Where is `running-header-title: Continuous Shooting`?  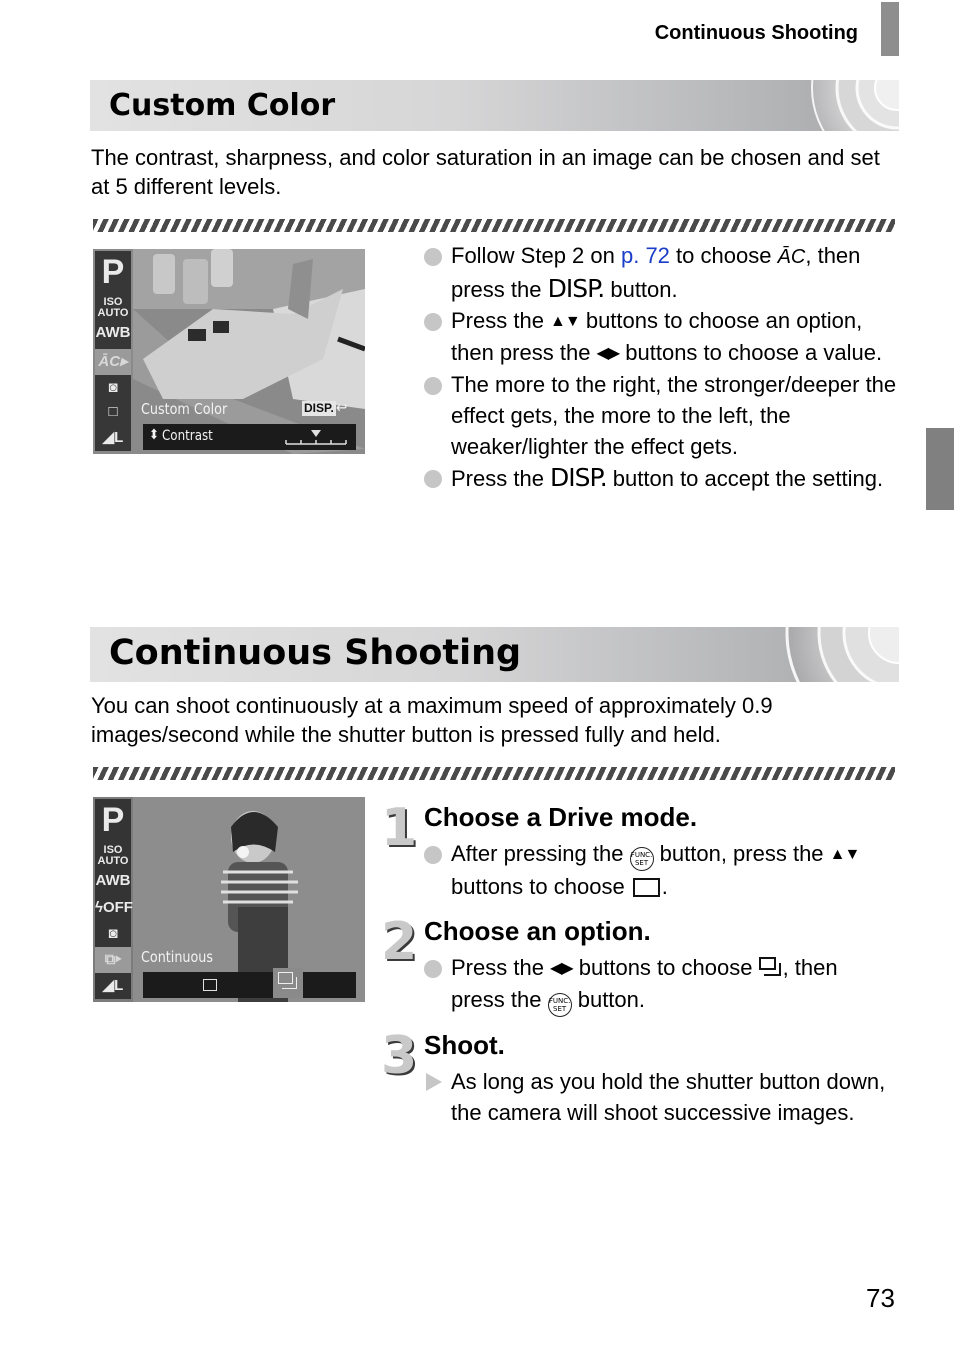
running-header-title: Continuous Shooting is located at coordinates (756, 33).